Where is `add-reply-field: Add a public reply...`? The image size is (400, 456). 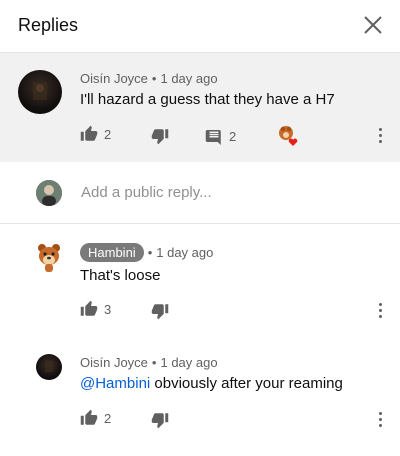
add-reply-field: Add a public reply... is located at coordinates (200, 193).